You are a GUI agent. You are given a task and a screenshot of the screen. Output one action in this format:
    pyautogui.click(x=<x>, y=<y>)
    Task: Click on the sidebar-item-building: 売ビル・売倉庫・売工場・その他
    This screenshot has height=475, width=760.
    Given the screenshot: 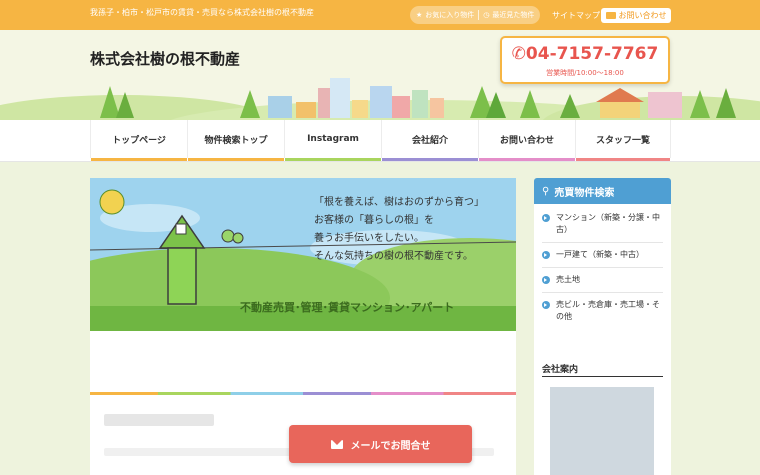 What is the action you would take?
    pyautogui.click(x=602, y=311)
    